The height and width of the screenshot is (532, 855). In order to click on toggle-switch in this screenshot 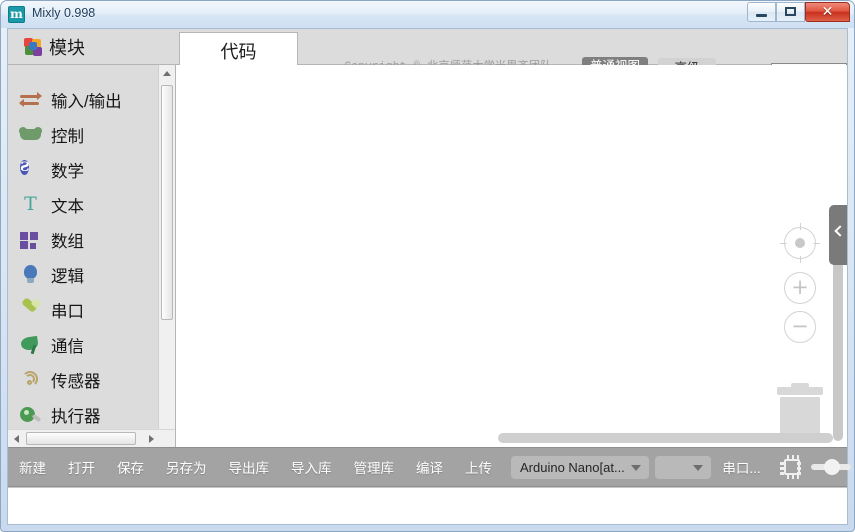, I will do `click(831, 467)`.